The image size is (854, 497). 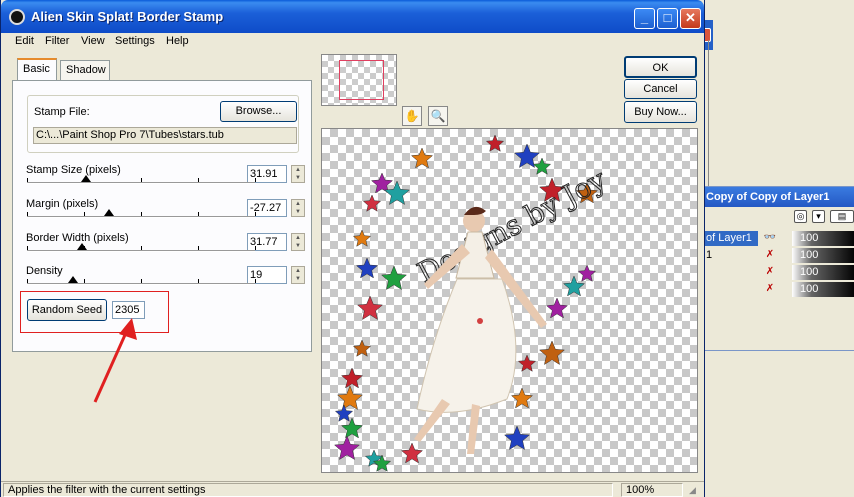 I want to click on stamp-file-path: C:\...\Paint Shop Pro 7\Tubes\stars.tub, so click(x=165, y=135).